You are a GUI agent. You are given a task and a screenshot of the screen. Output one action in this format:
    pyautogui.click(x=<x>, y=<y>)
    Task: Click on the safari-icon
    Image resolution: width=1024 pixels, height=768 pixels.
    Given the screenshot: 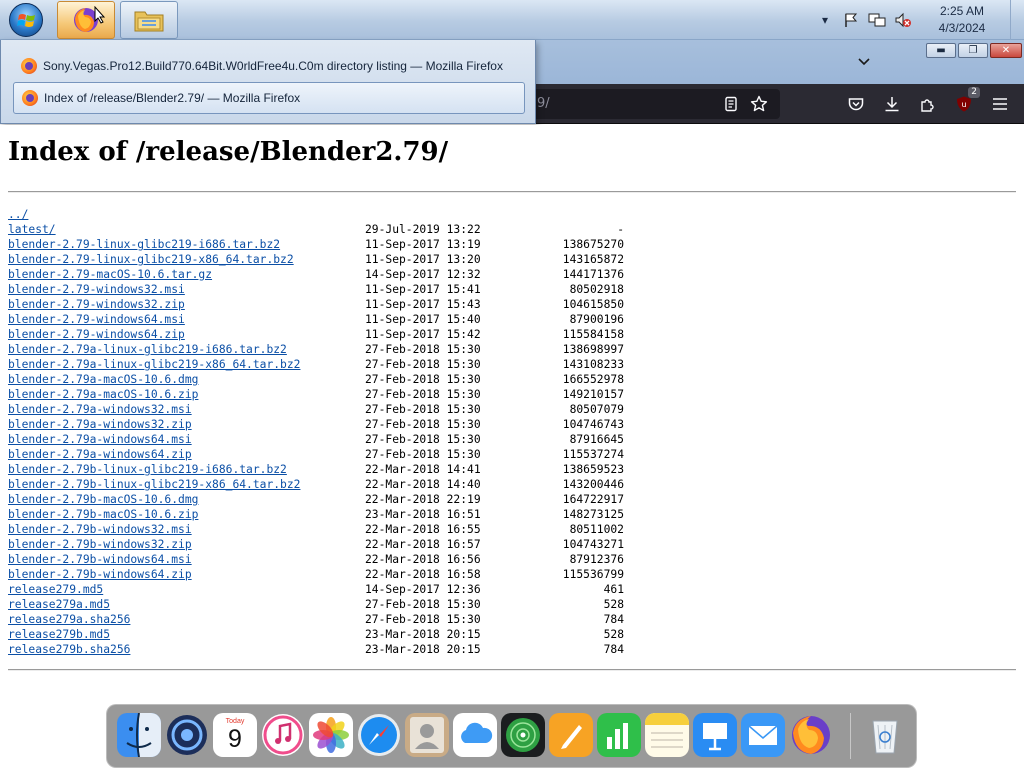 What is the action you would take?
    pyautogui.click(x=379, y=735)
    